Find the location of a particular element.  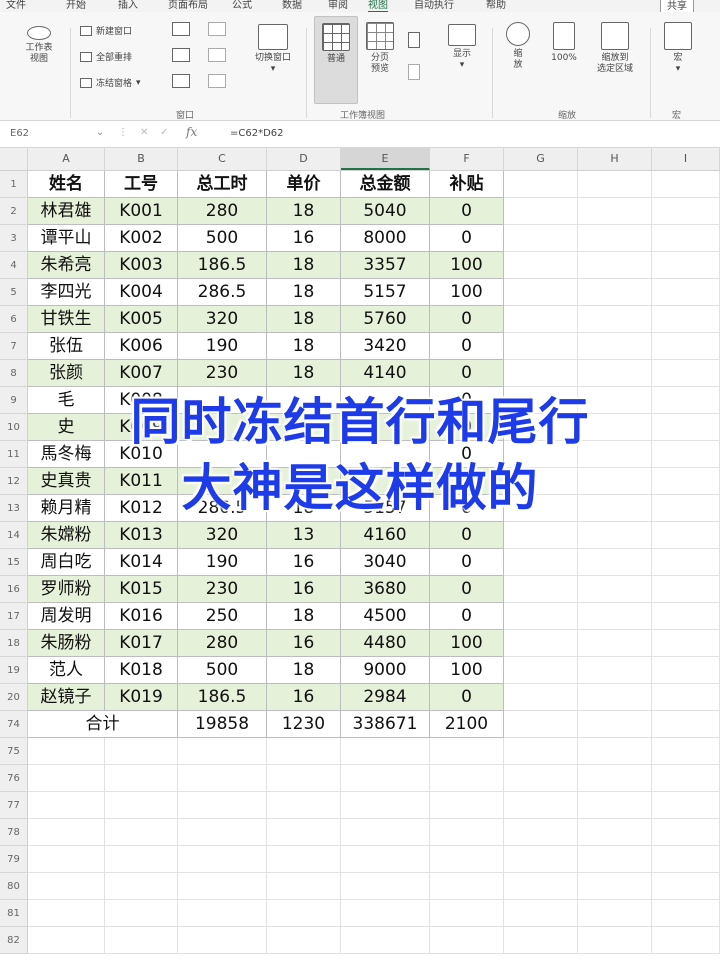

column-header-h: H is located at coordinates (615, 159).